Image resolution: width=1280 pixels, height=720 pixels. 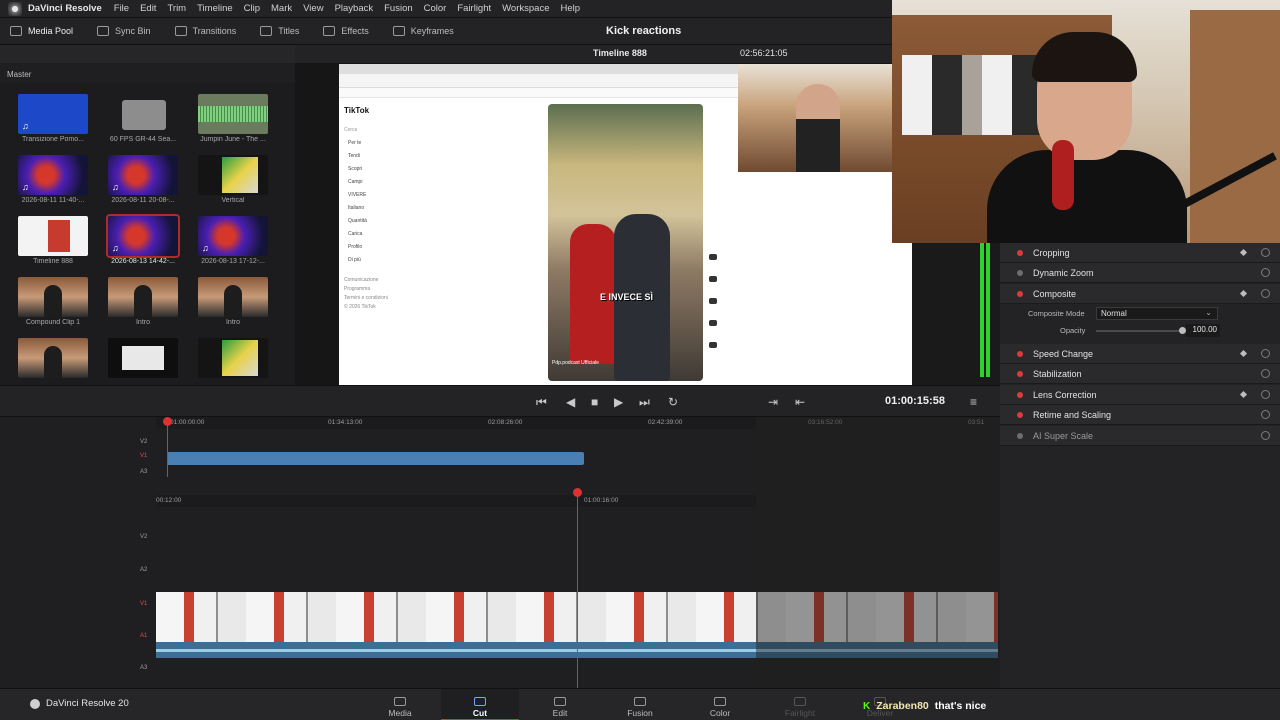 What do you see at coordinates (51, 31) in the screenshot?
I see `toolbar-label: Media Pool` at bounding box center [51, 31].